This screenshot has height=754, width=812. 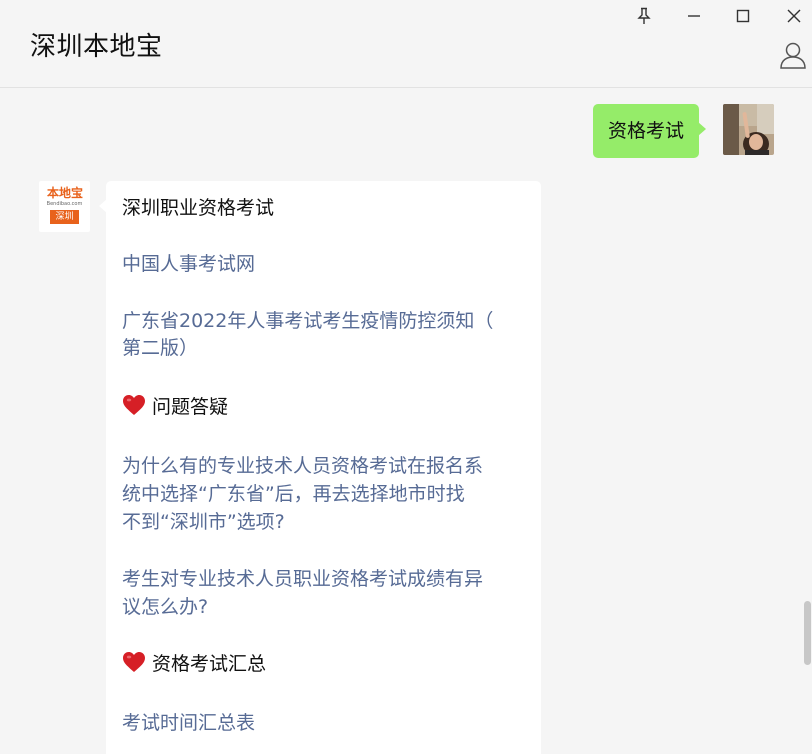 What do you see at coordinates (327, 664) in the screenshot?
I see `section-heading-exam-summary: 资格考试汇总` at bounding box center [327, 664].